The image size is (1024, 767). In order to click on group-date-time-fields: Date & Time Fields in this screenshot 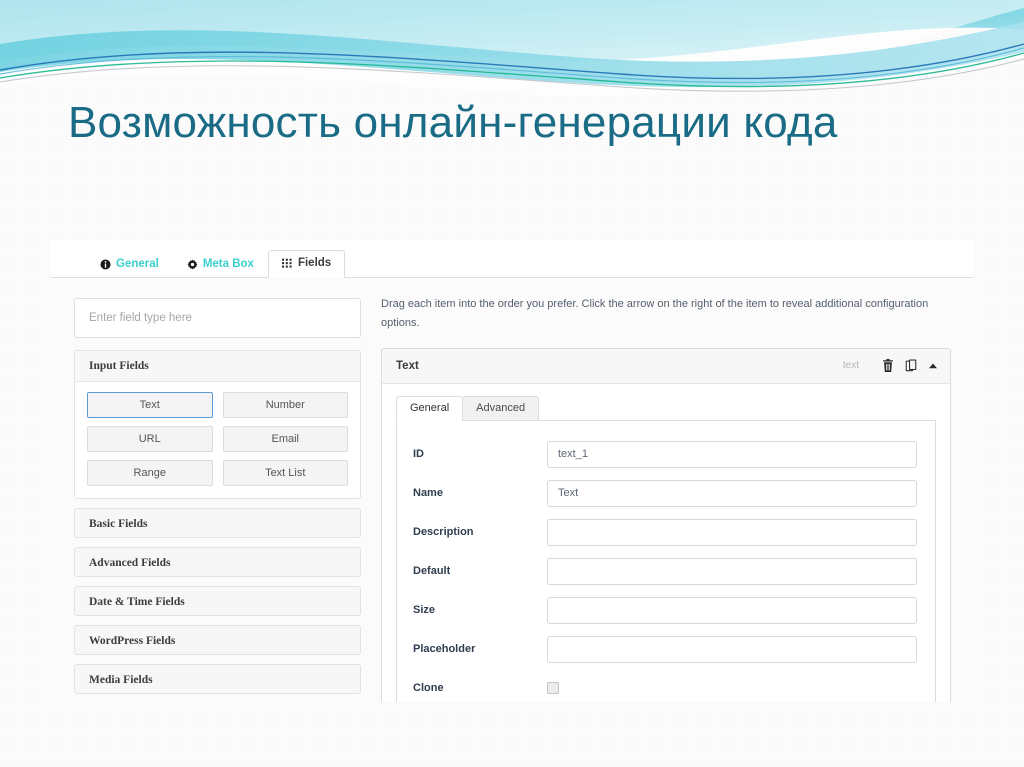, I will do `click(217, 601)`.